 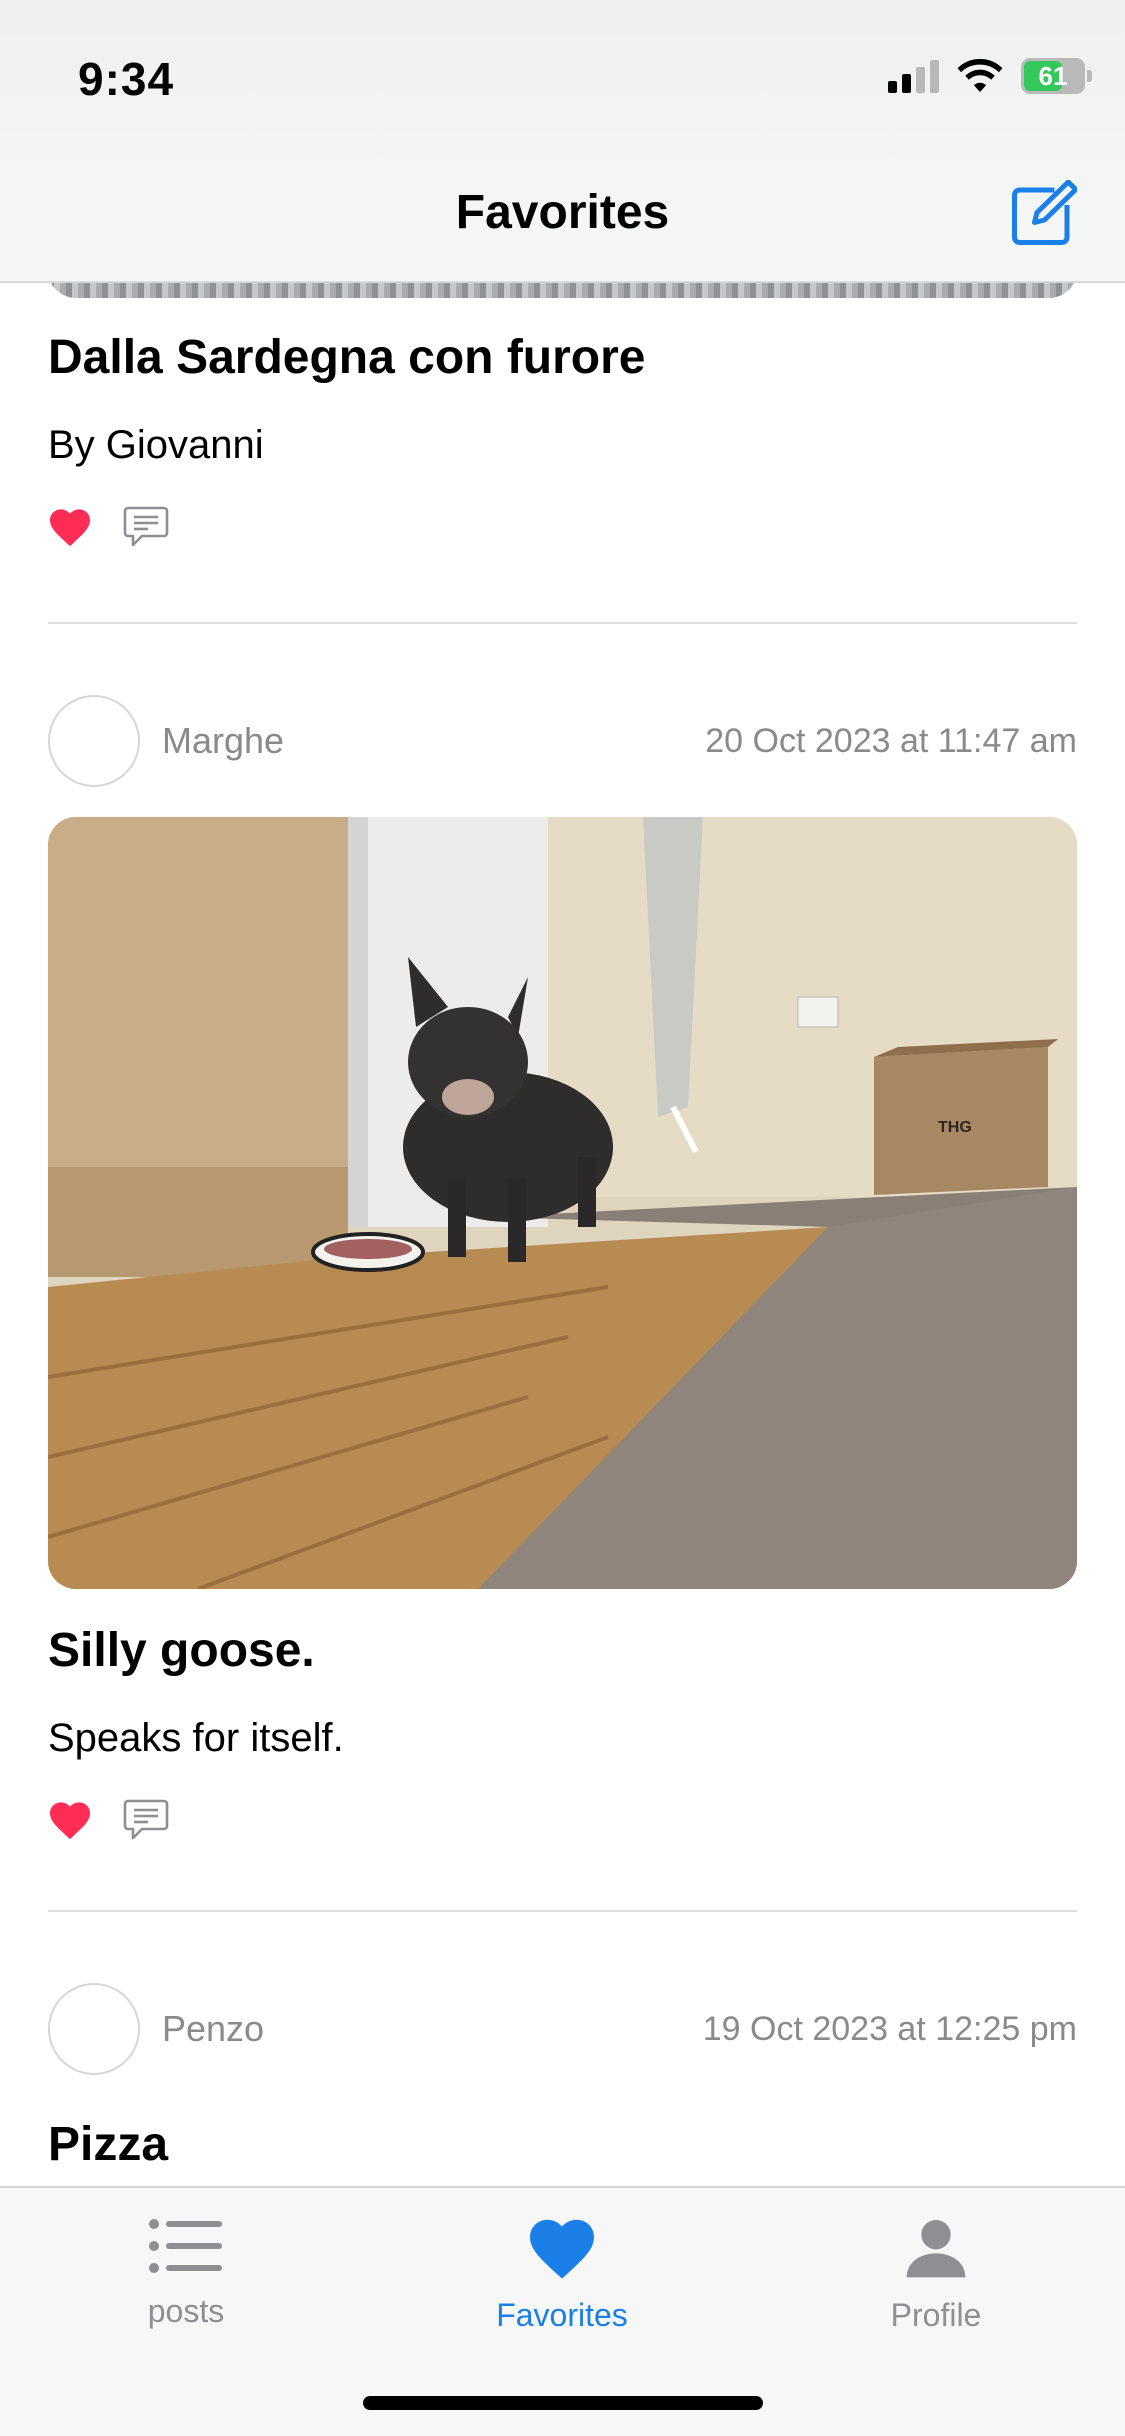 I want to click on compose-icon, so click(x=1045, y=212).